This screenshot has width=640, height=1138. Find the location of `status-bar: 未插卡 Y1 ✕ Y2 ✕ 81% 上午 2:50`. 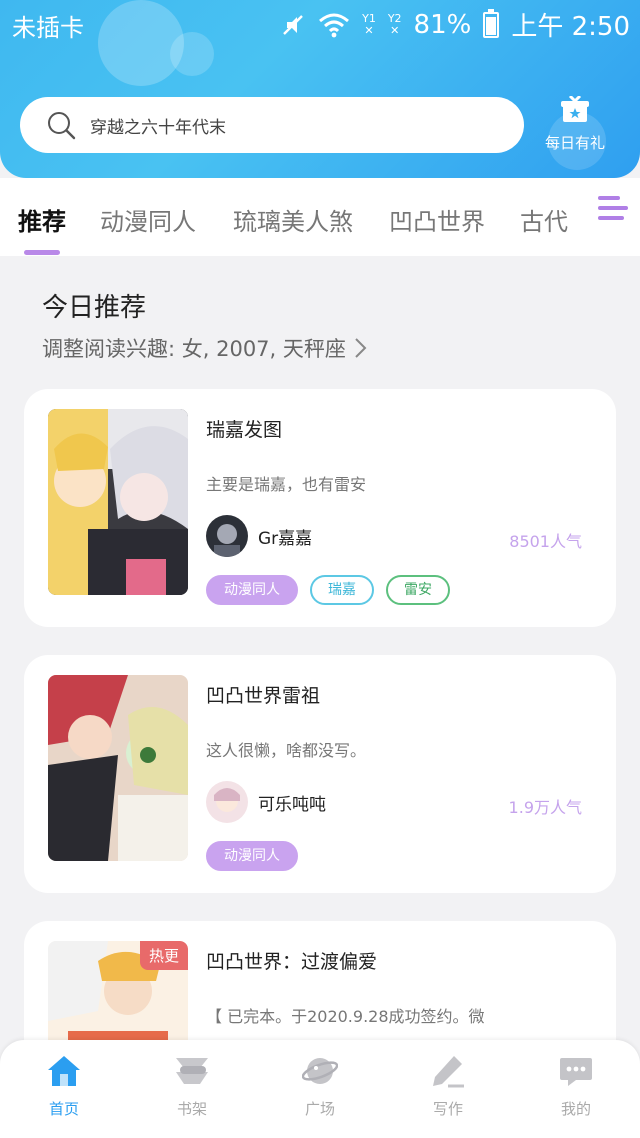

status-bar: 未插卡 Y1 ✕ Y2 ✕ 81% 上午 2:50 is located at coordinates (320, 23).